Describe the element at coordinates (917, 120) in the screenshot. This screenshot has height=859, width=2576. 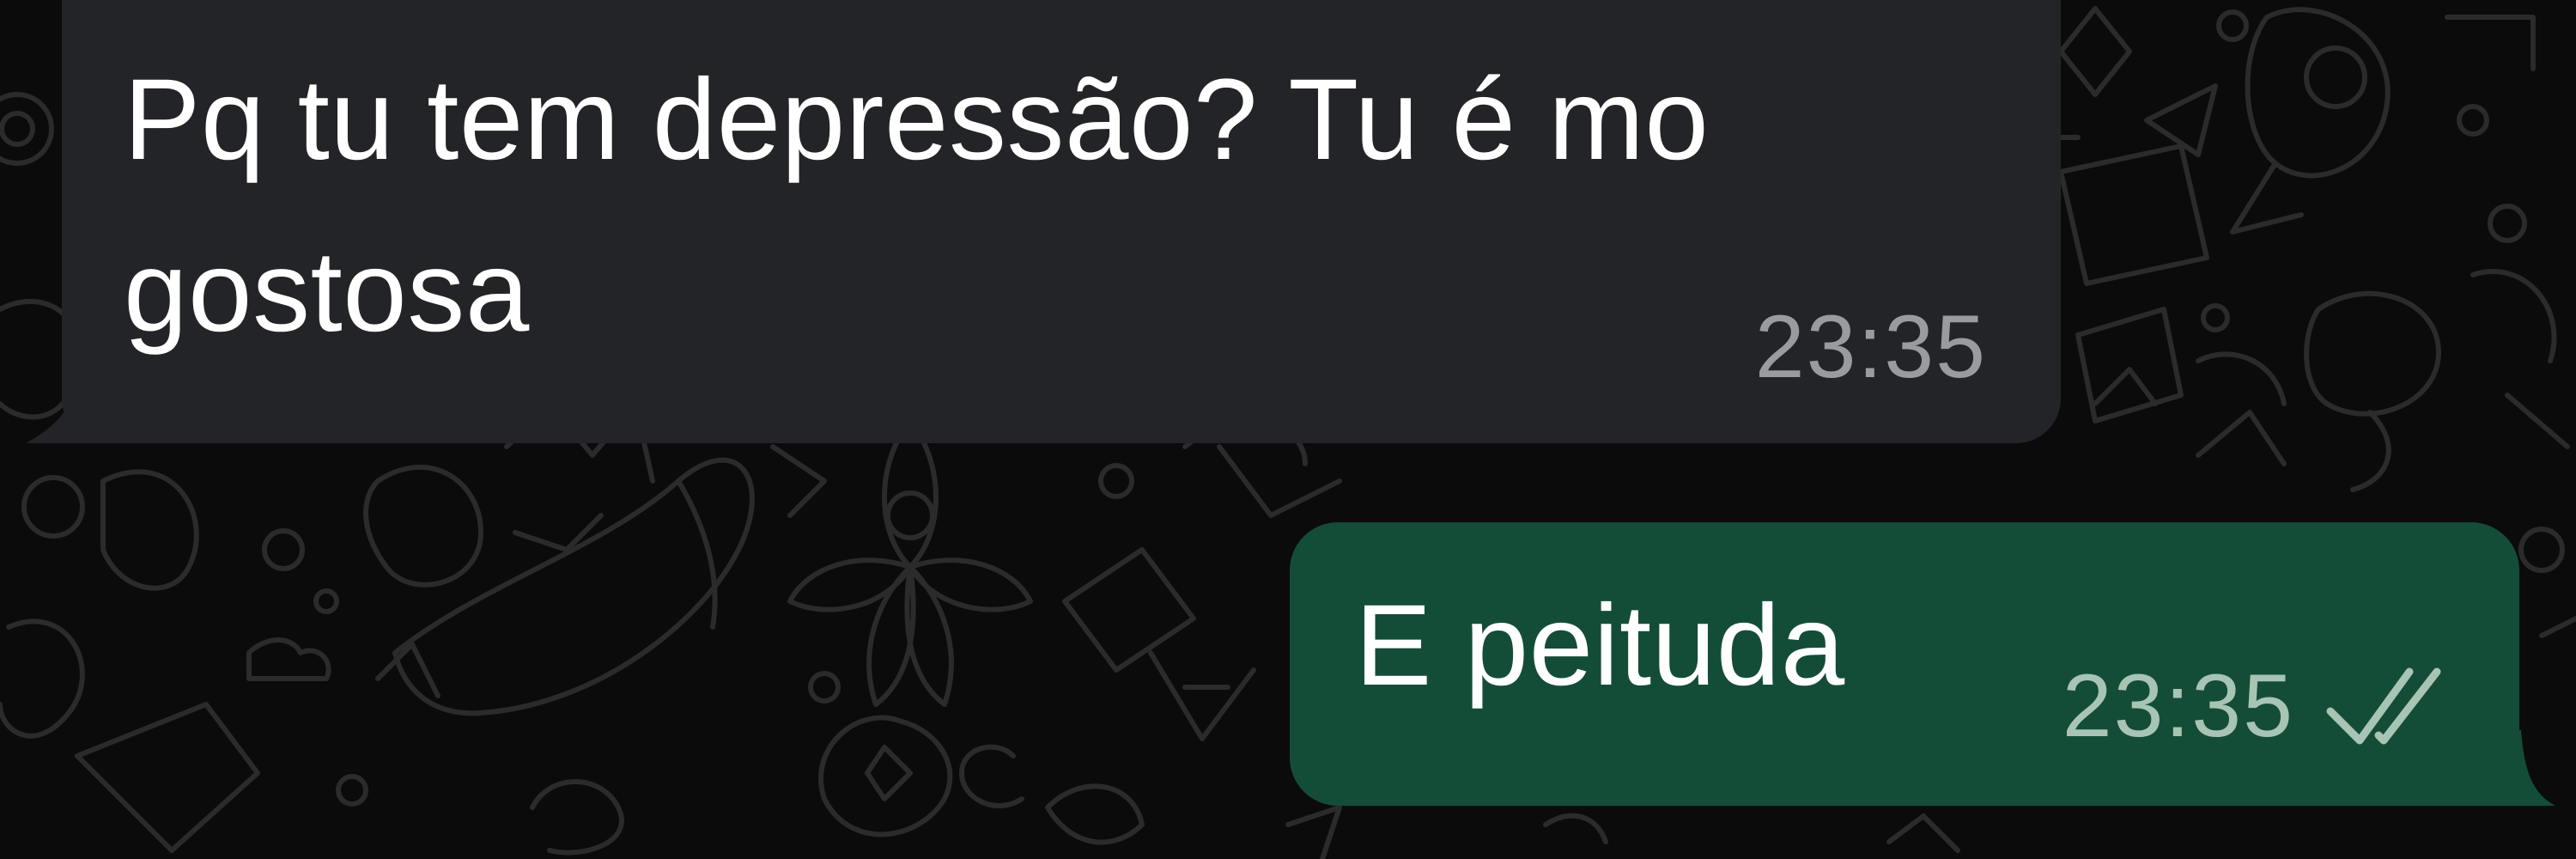
I see `incoming-message-line-1: Pq tu tem depressão? Tu é mo` at that location.